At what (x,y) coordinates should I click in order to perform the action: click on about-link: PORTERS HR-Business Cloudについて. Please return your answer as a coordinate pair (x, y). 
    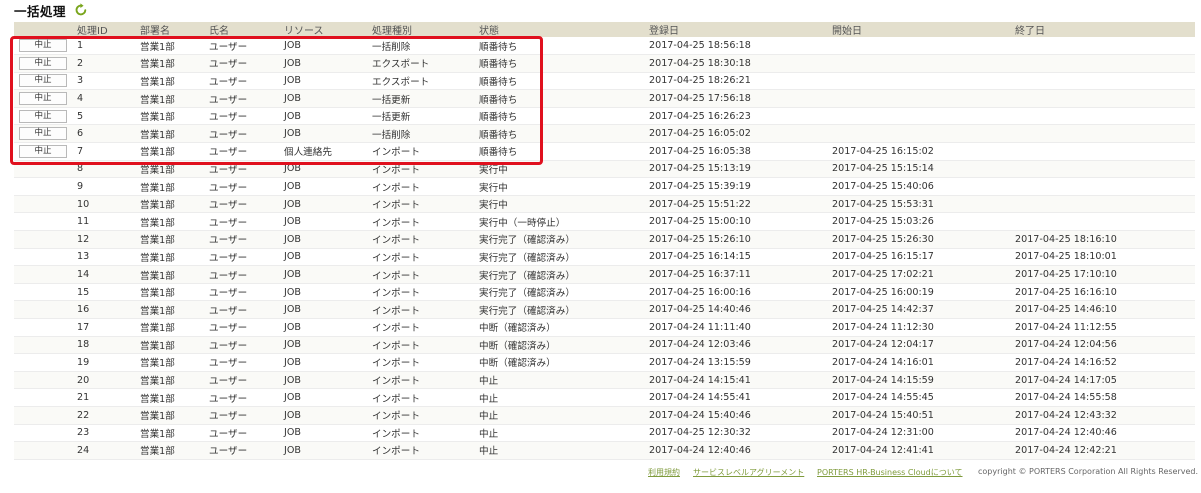
    Looking at the image, I should click on (890, 472).